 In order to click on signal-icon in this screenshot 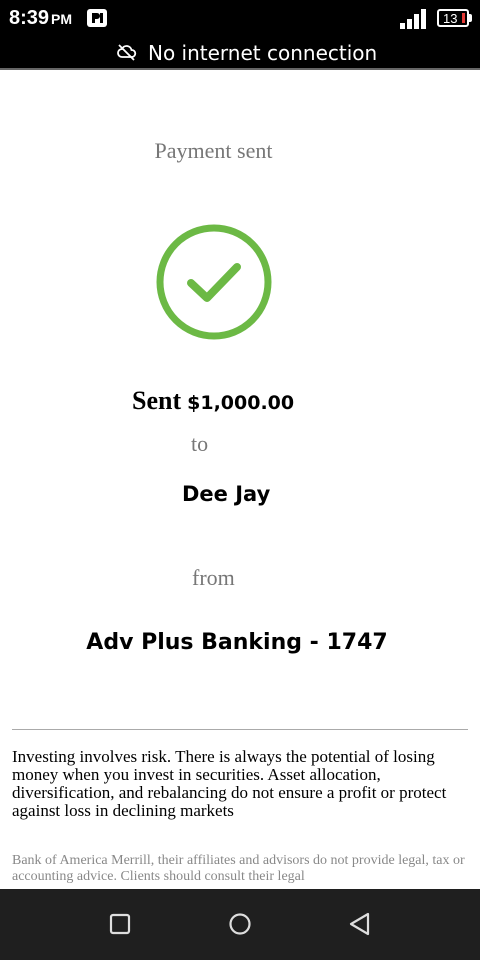, I will do `click(413, 19)`.